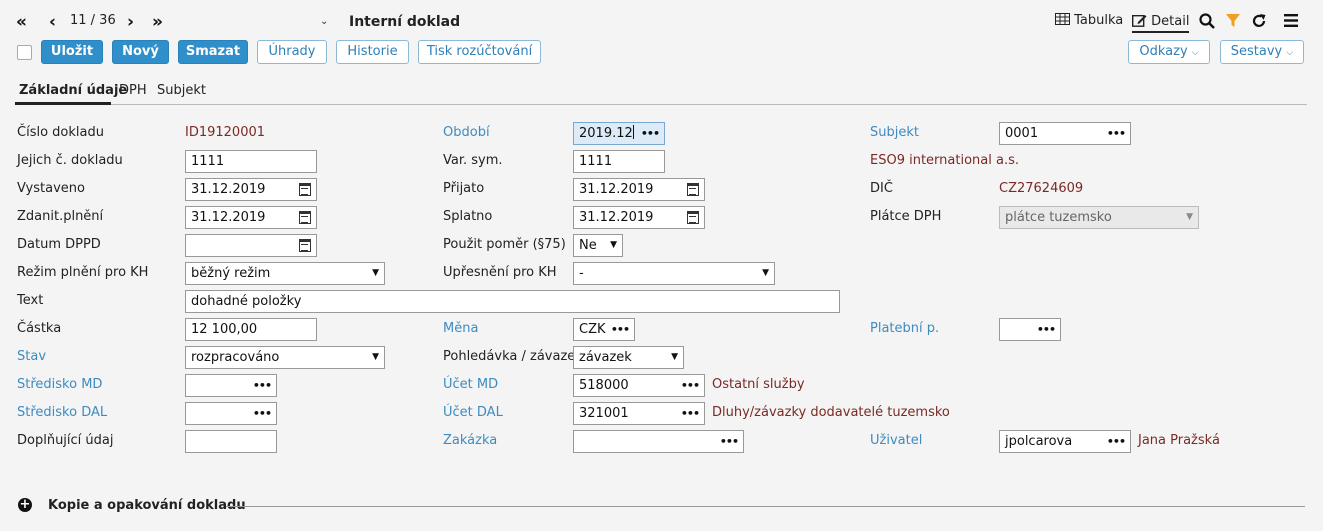 The height and width of the screenshot is (531, 1323). What do you see at coordinates (73, 90) in the screenshot?
I see `tab-basic: Základní údaje` at bounding box center [73, 90].